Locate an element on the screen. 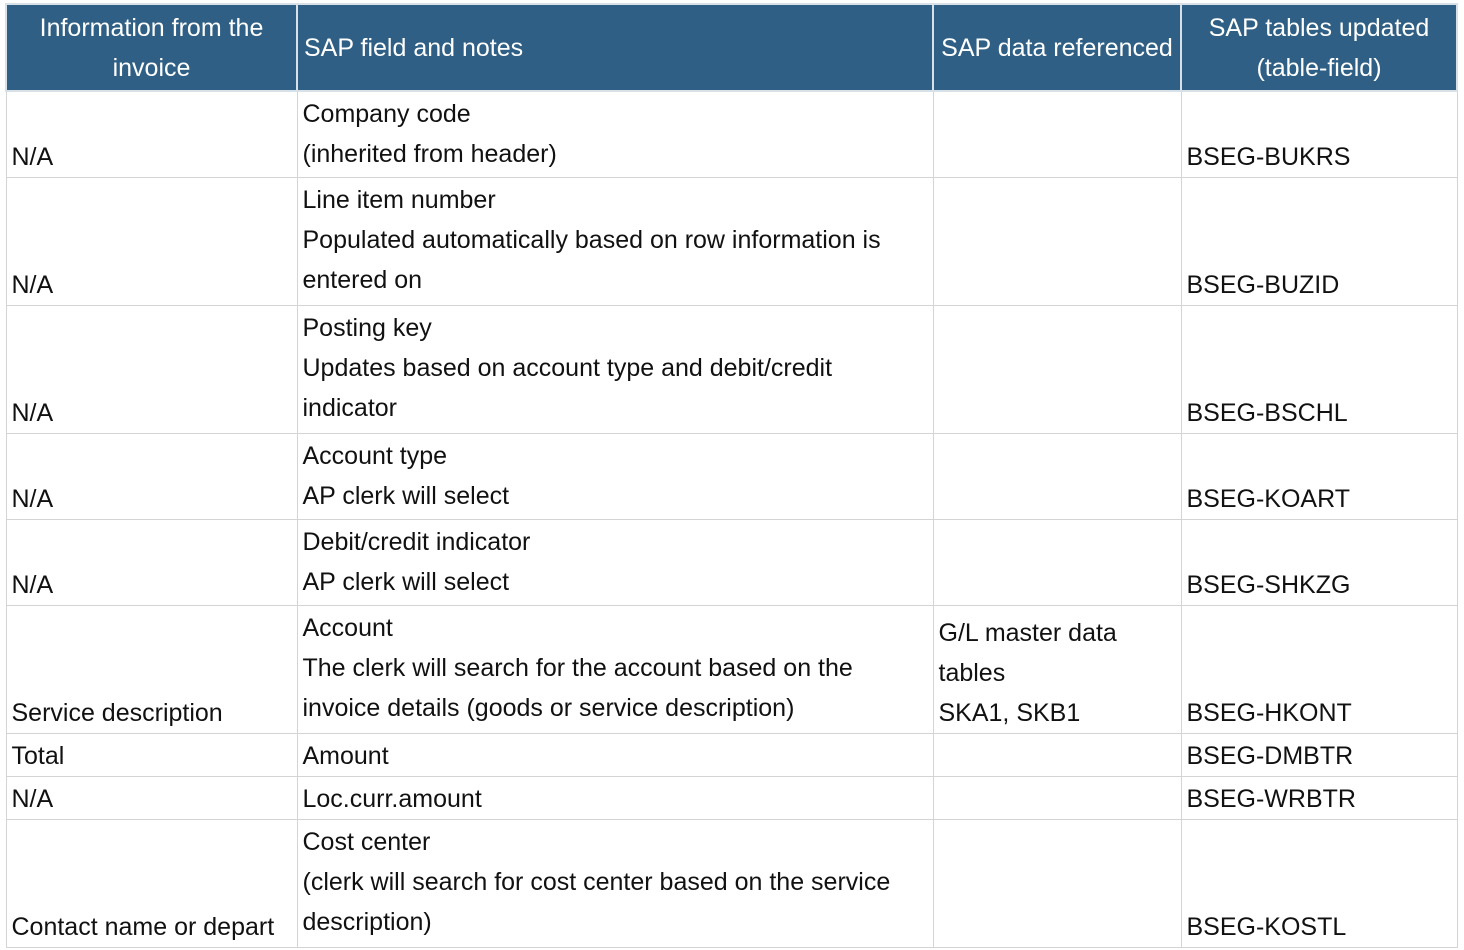 This screenshot has height=950, width=1464. cell-sap-table-updated: BSEG-KOSTL is located at coordinates (1319, 883).